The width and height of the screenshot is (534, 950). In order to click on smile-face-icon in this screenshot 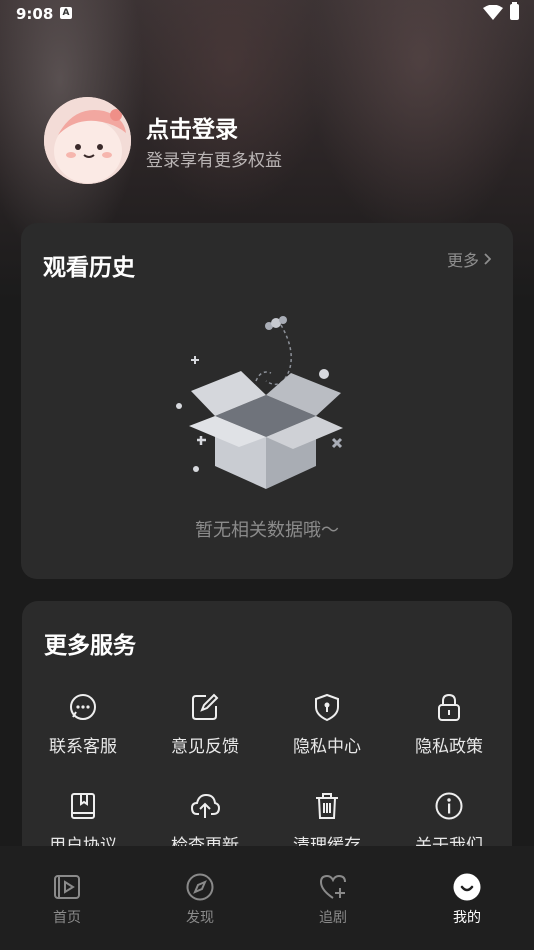, I will do `click(467, 887)`.